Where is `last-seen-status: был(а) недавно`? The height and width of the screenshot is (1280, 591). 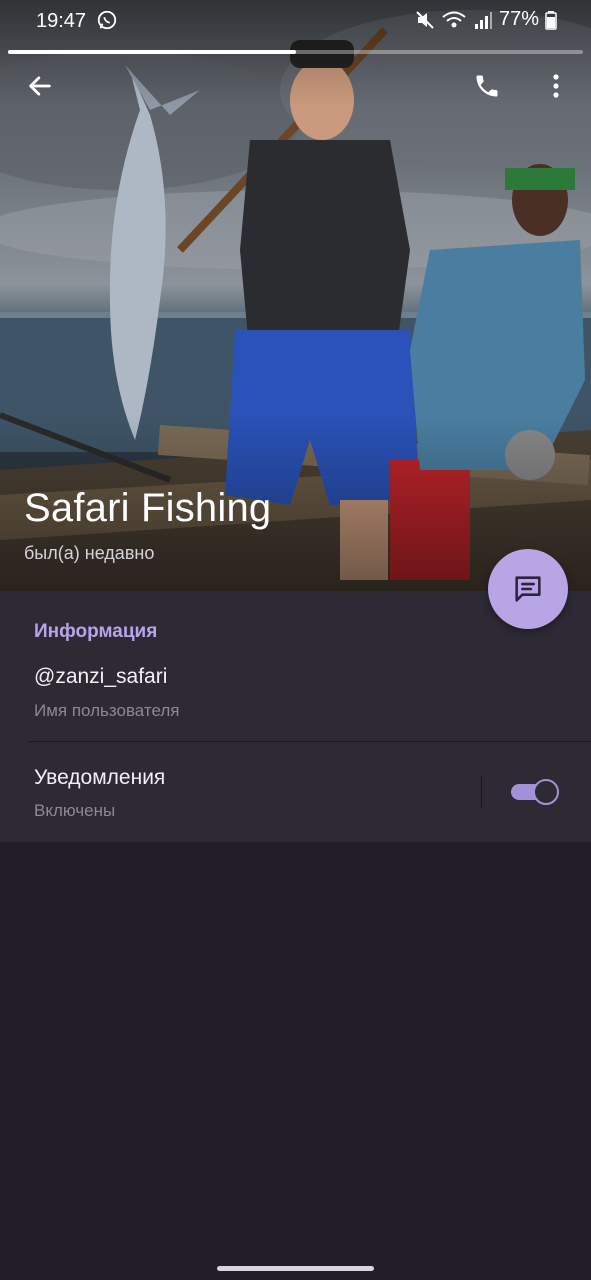 last-seen-status: был(а) недавно is located at coordinates (89, 553).